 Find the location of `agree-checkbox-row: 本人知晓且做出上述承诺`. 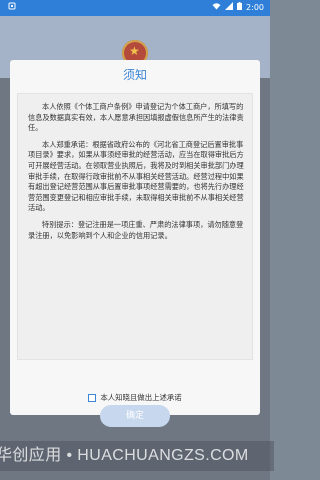

agree-checkbox-row: 本人知晓且做出上述承诺 is located at coordinates (135, 398).